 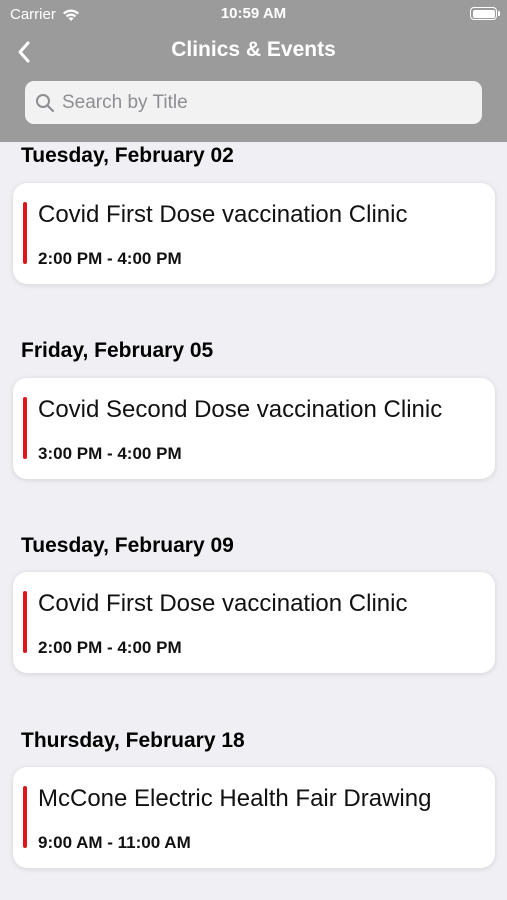 I want to click on section-date-header: Tuesday, February 09, so click(x=127, y=545).